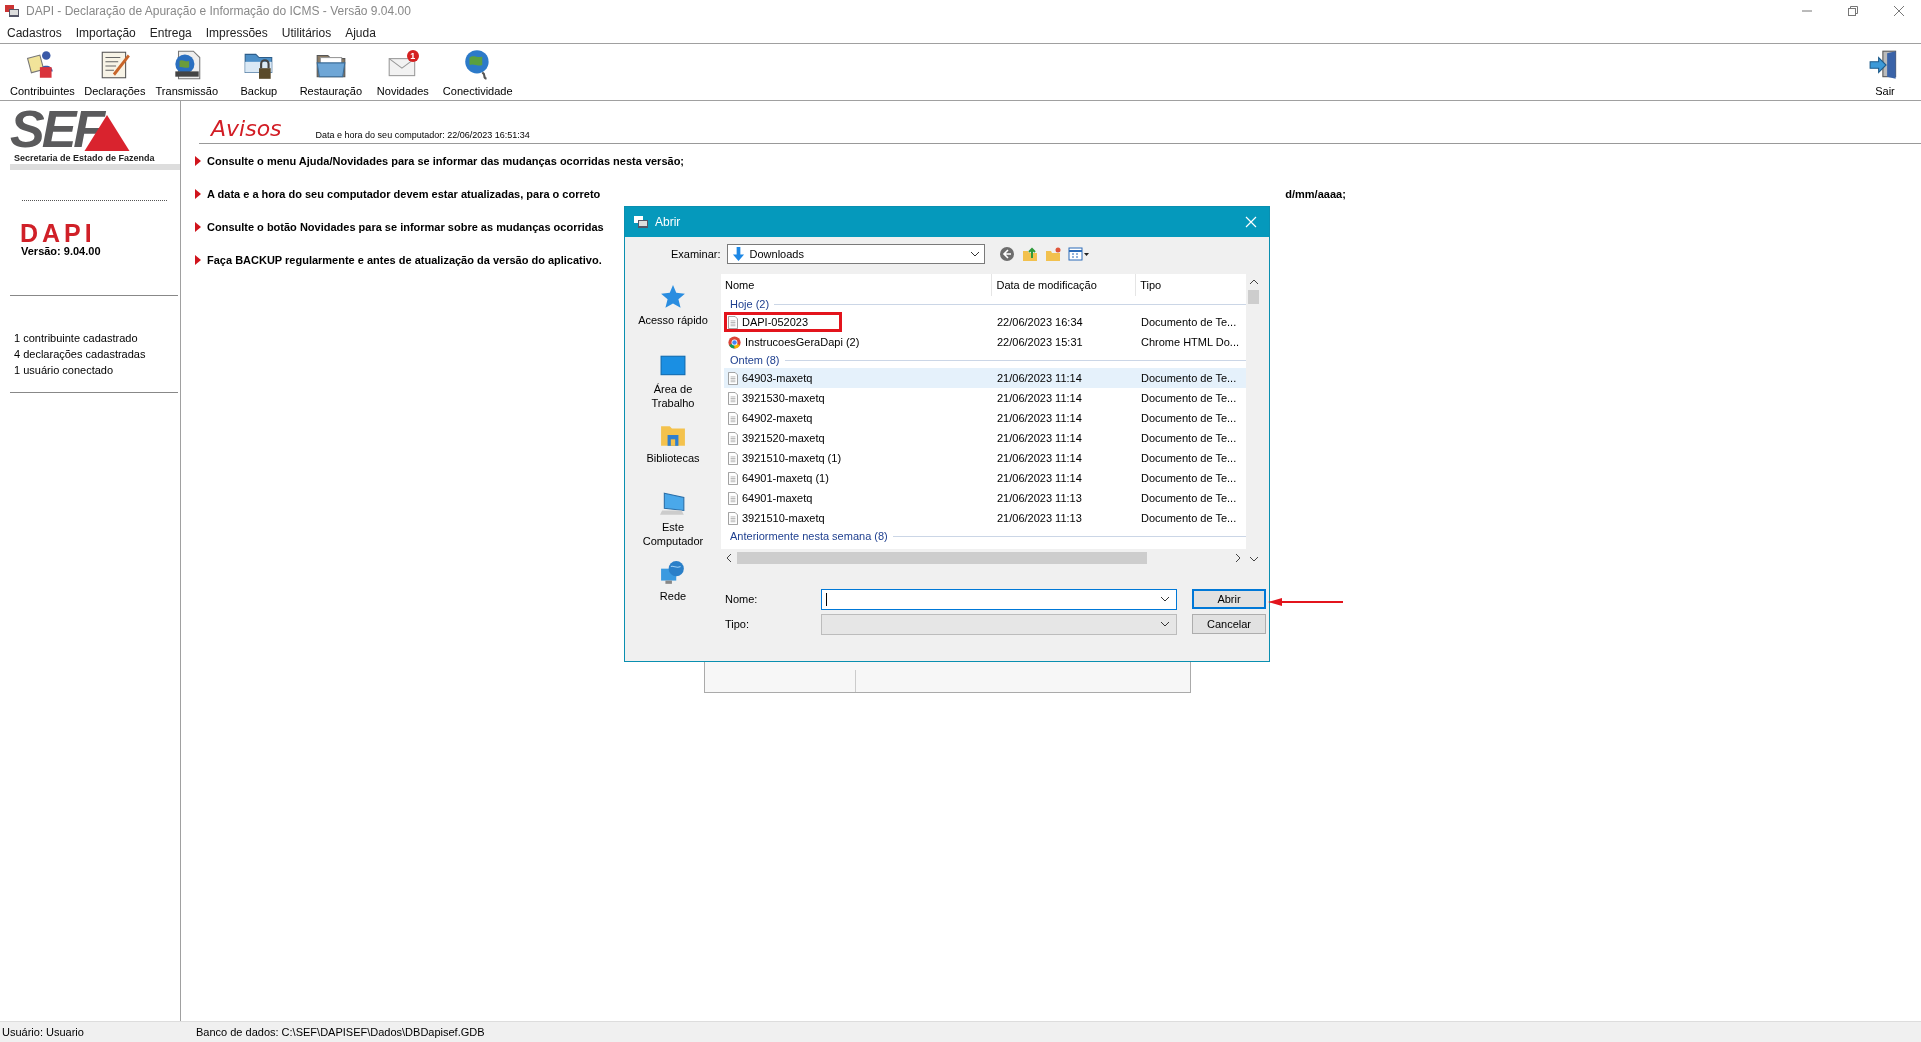 This screenshot has height=1042, width=1921. Describe the element at coordinates (1229, 624) in the screenshot. I see `cancel-button: Cancelar` at that location.